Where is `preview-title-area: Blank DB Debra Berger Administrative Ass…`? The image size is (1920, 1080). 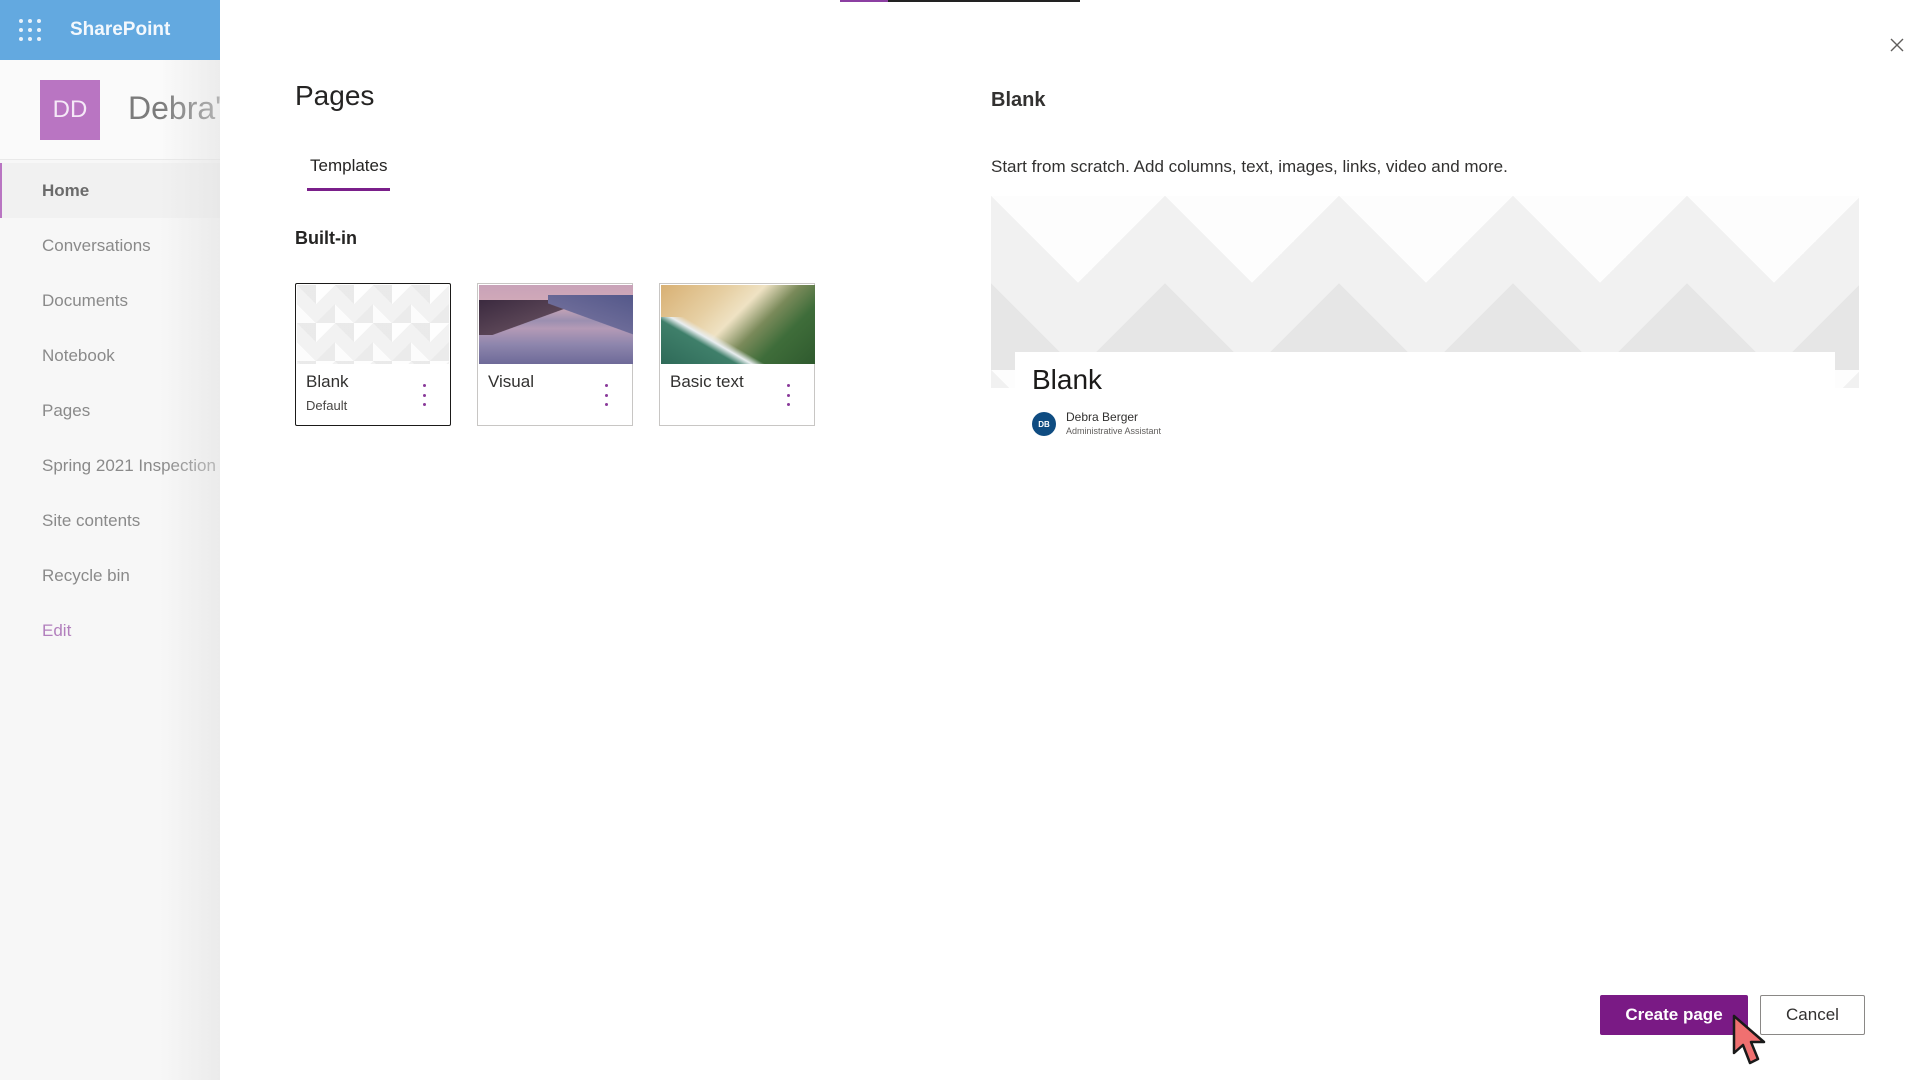 preview-title-area: Blank DB Debra Berger Administrative Ass… is located at coordinates (1425, 402).